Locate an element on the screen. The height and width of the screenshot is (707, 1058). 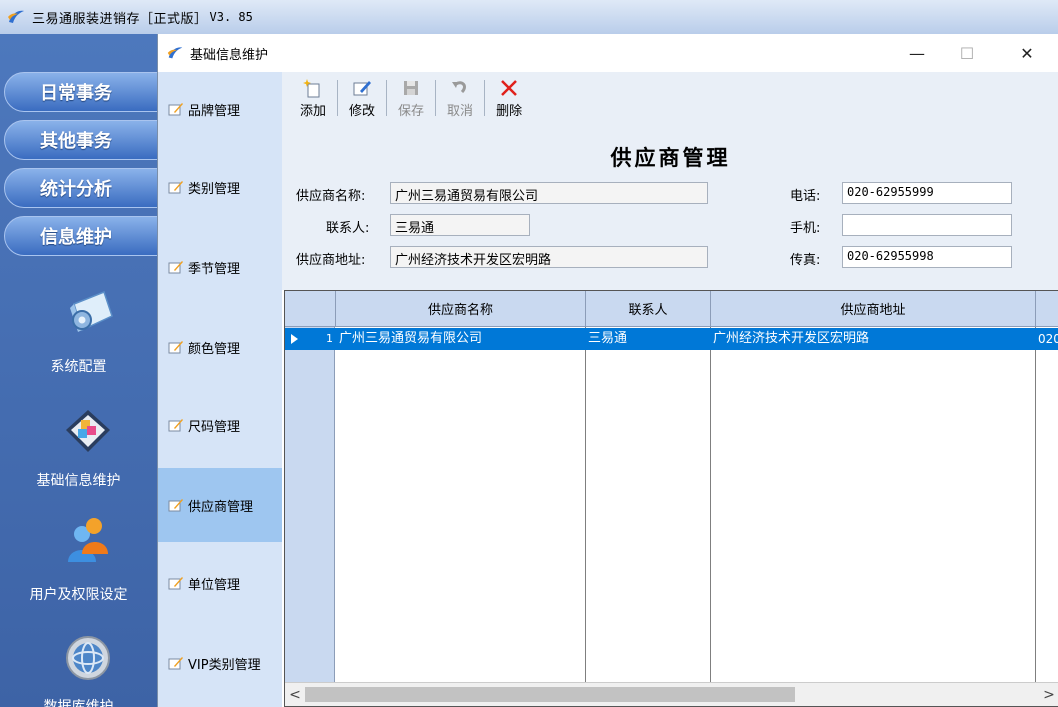
statistics-button: 统计分析 is located at coordinates (80, 188).